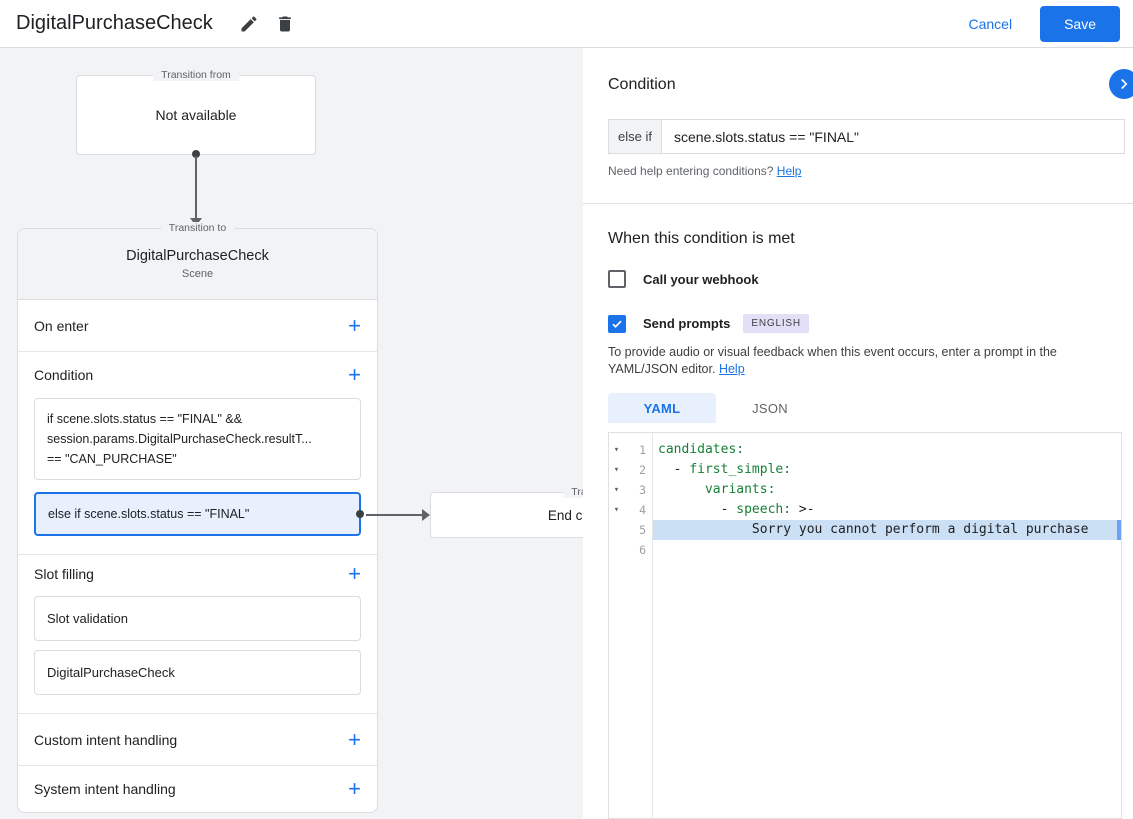  What do you see at coordinates (789, 171) in the screenshot?
I see `help-link: Help` at bounding box center [789, 171].